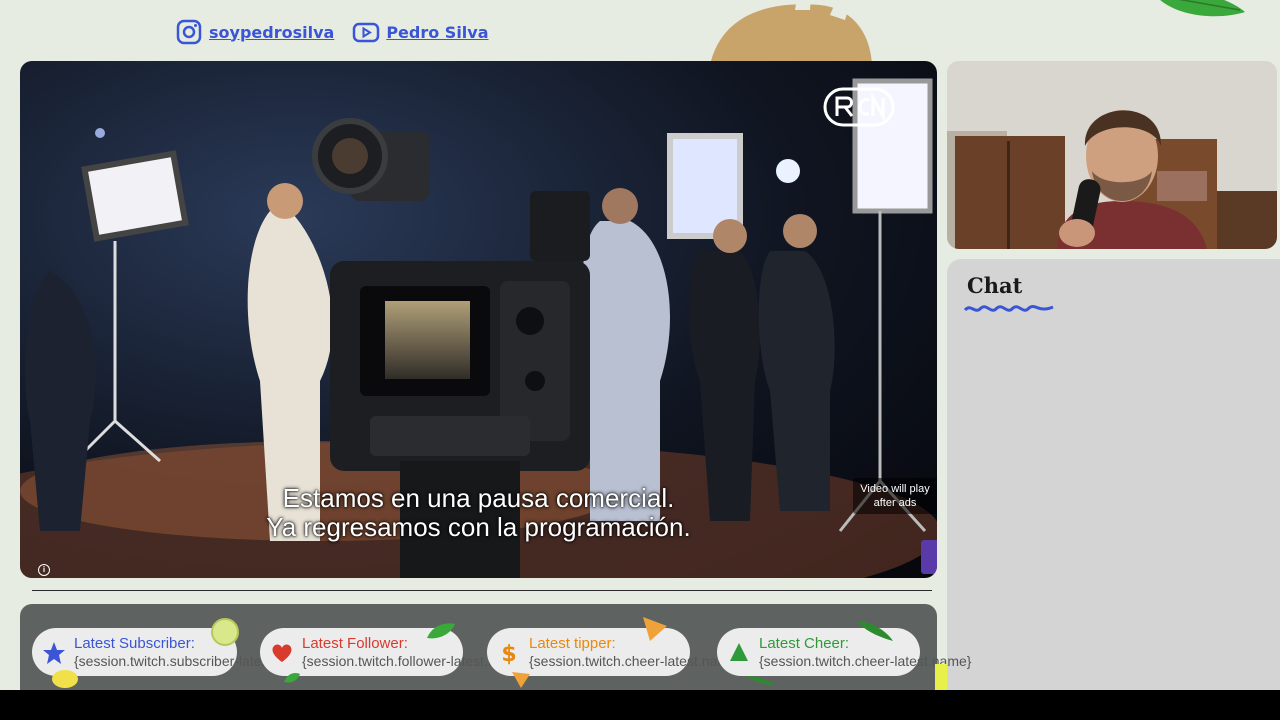  I want to click on subtitle-line-1: Estamos en una pausa comercial., so click(478, 498).